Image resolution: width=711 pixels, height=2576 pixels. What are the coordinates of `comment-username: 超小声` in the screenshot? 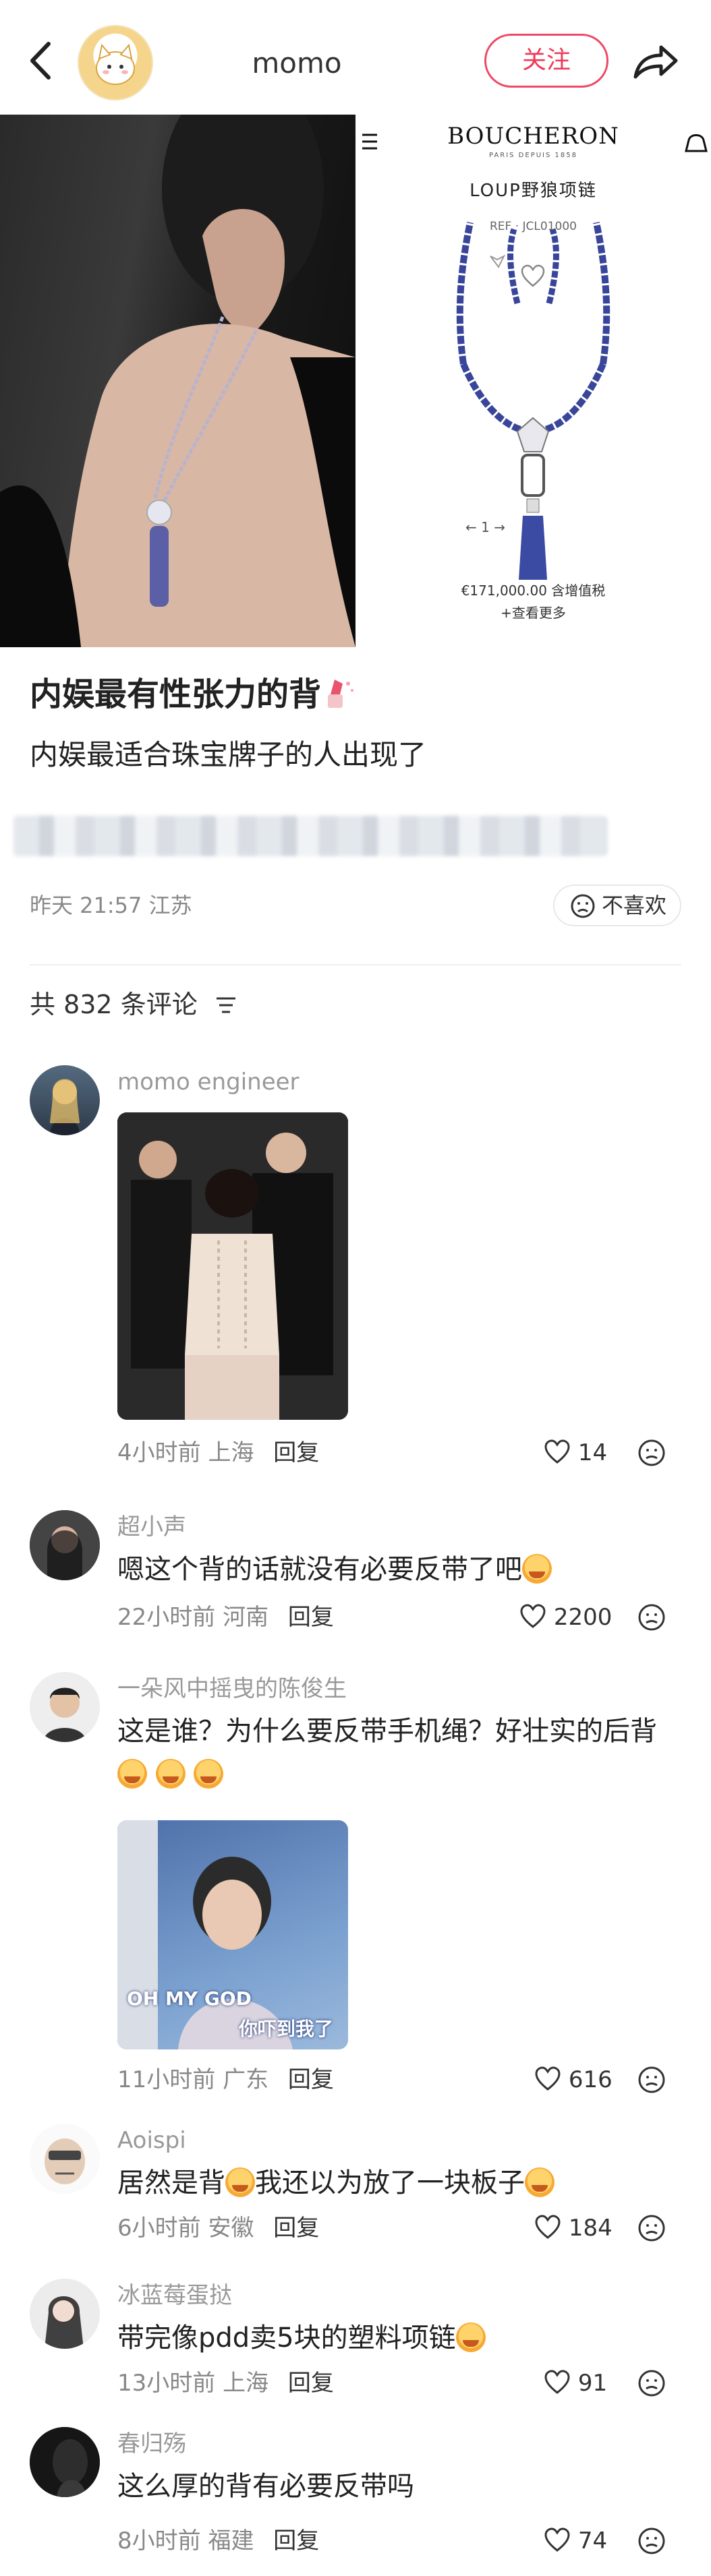 It's located at (353, 1527).